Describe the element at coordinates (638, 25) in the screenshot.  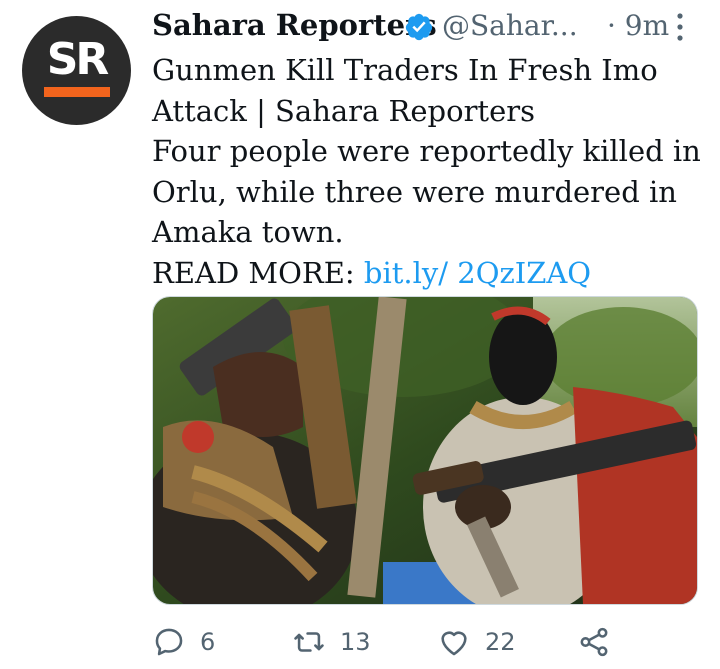
I see `tweet-timestamp: · 9m` at that location.